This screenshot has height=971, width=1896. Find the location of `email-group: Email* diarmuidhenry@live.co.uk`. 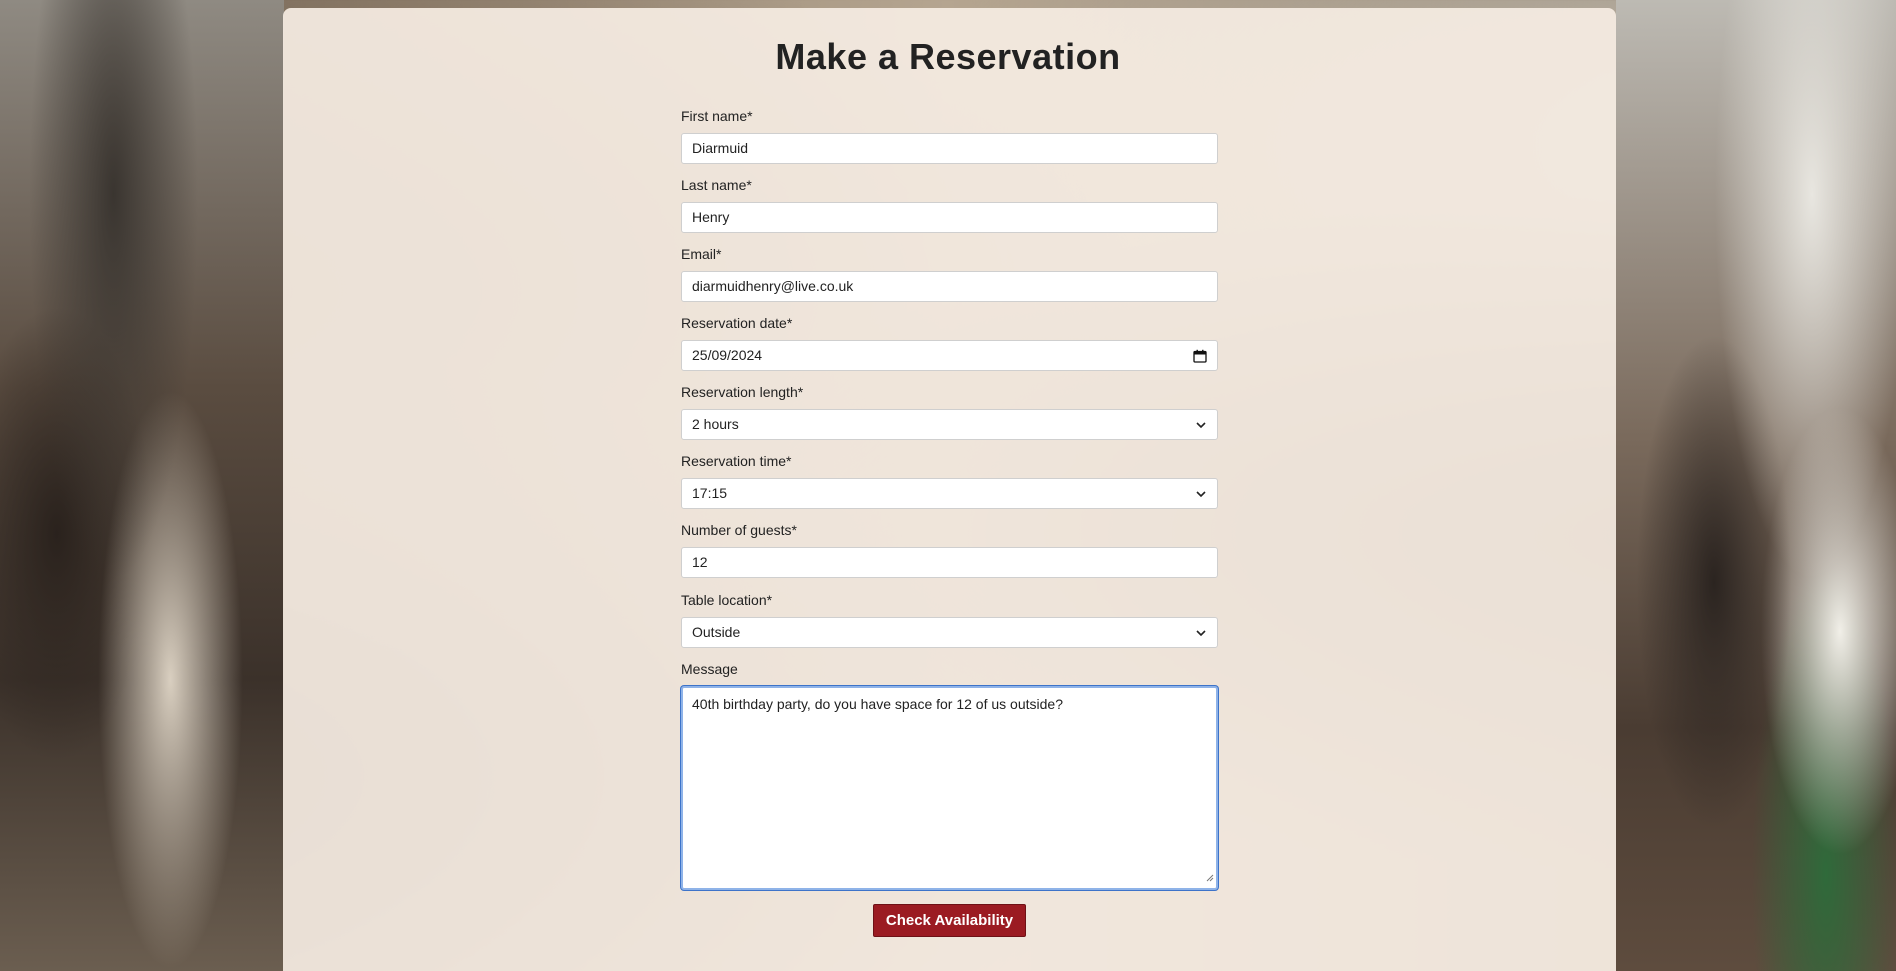

email-group: Email* diarmuidhenry@live.co.uk is located at coordinates (949, 273).